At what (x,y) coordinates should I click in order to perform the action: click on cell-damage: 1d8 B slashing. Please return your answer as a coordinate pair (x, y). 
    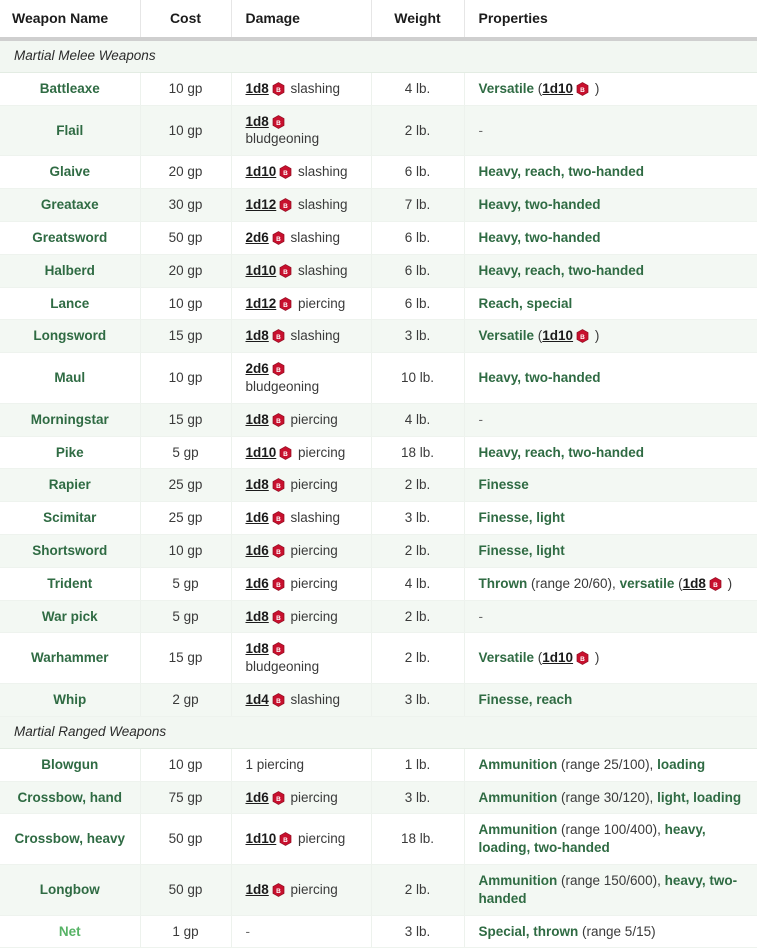
    Looking at the image, I should click on (301, 89).